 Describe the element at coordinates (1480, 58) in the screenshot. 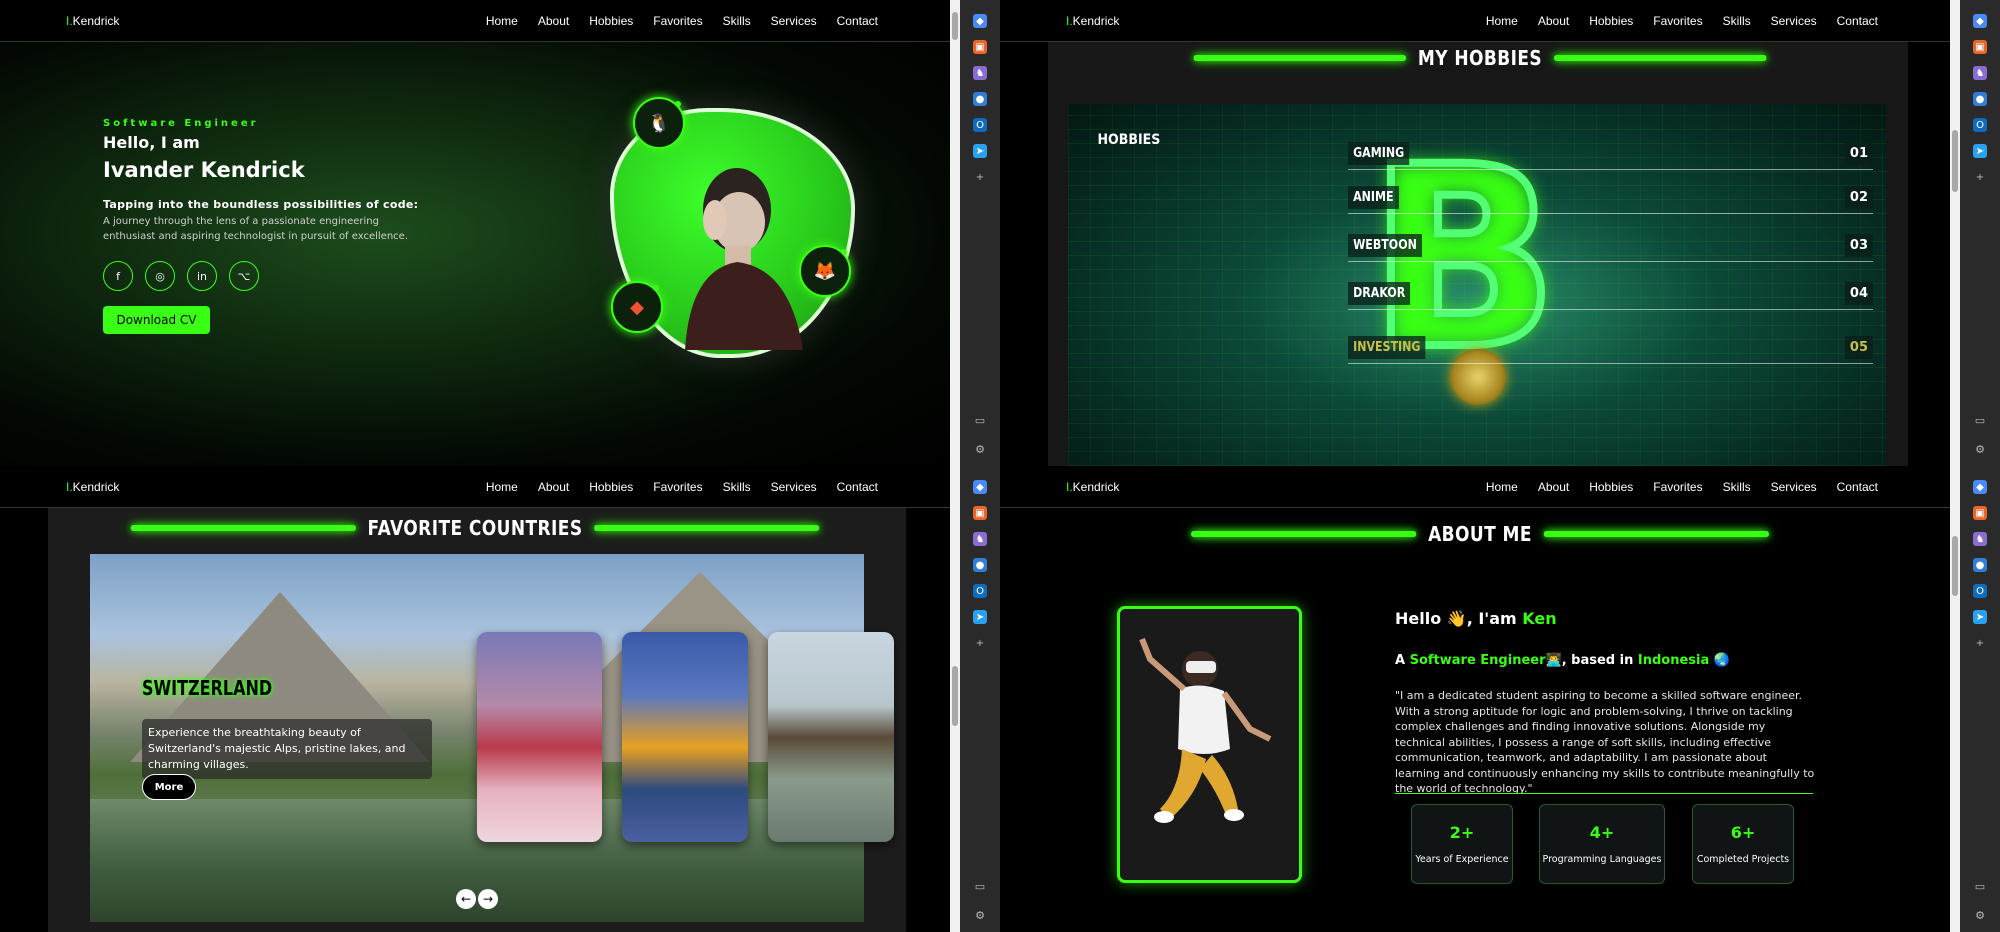

I see `hobbies-section-title: MY HOBBIES` at that location.